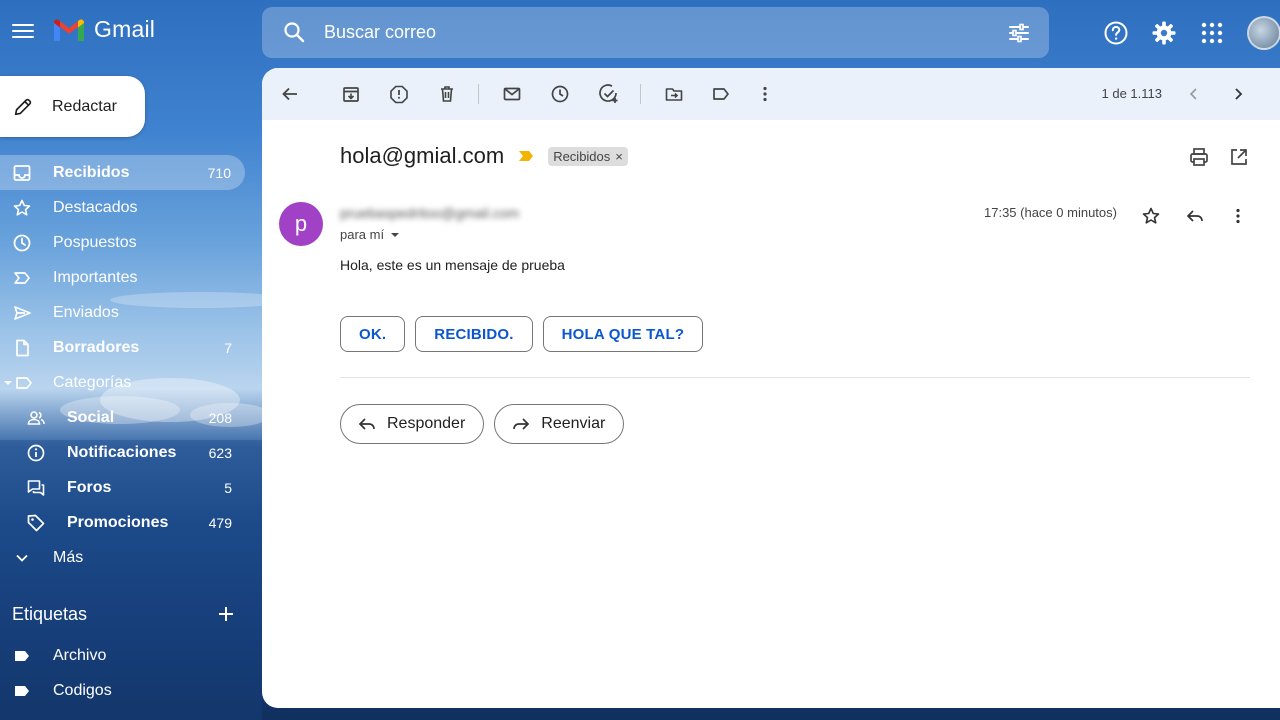 This screenshot has height=720, width=1280. I want to click on label-chip: Recibidos ×, so click(588, 156).